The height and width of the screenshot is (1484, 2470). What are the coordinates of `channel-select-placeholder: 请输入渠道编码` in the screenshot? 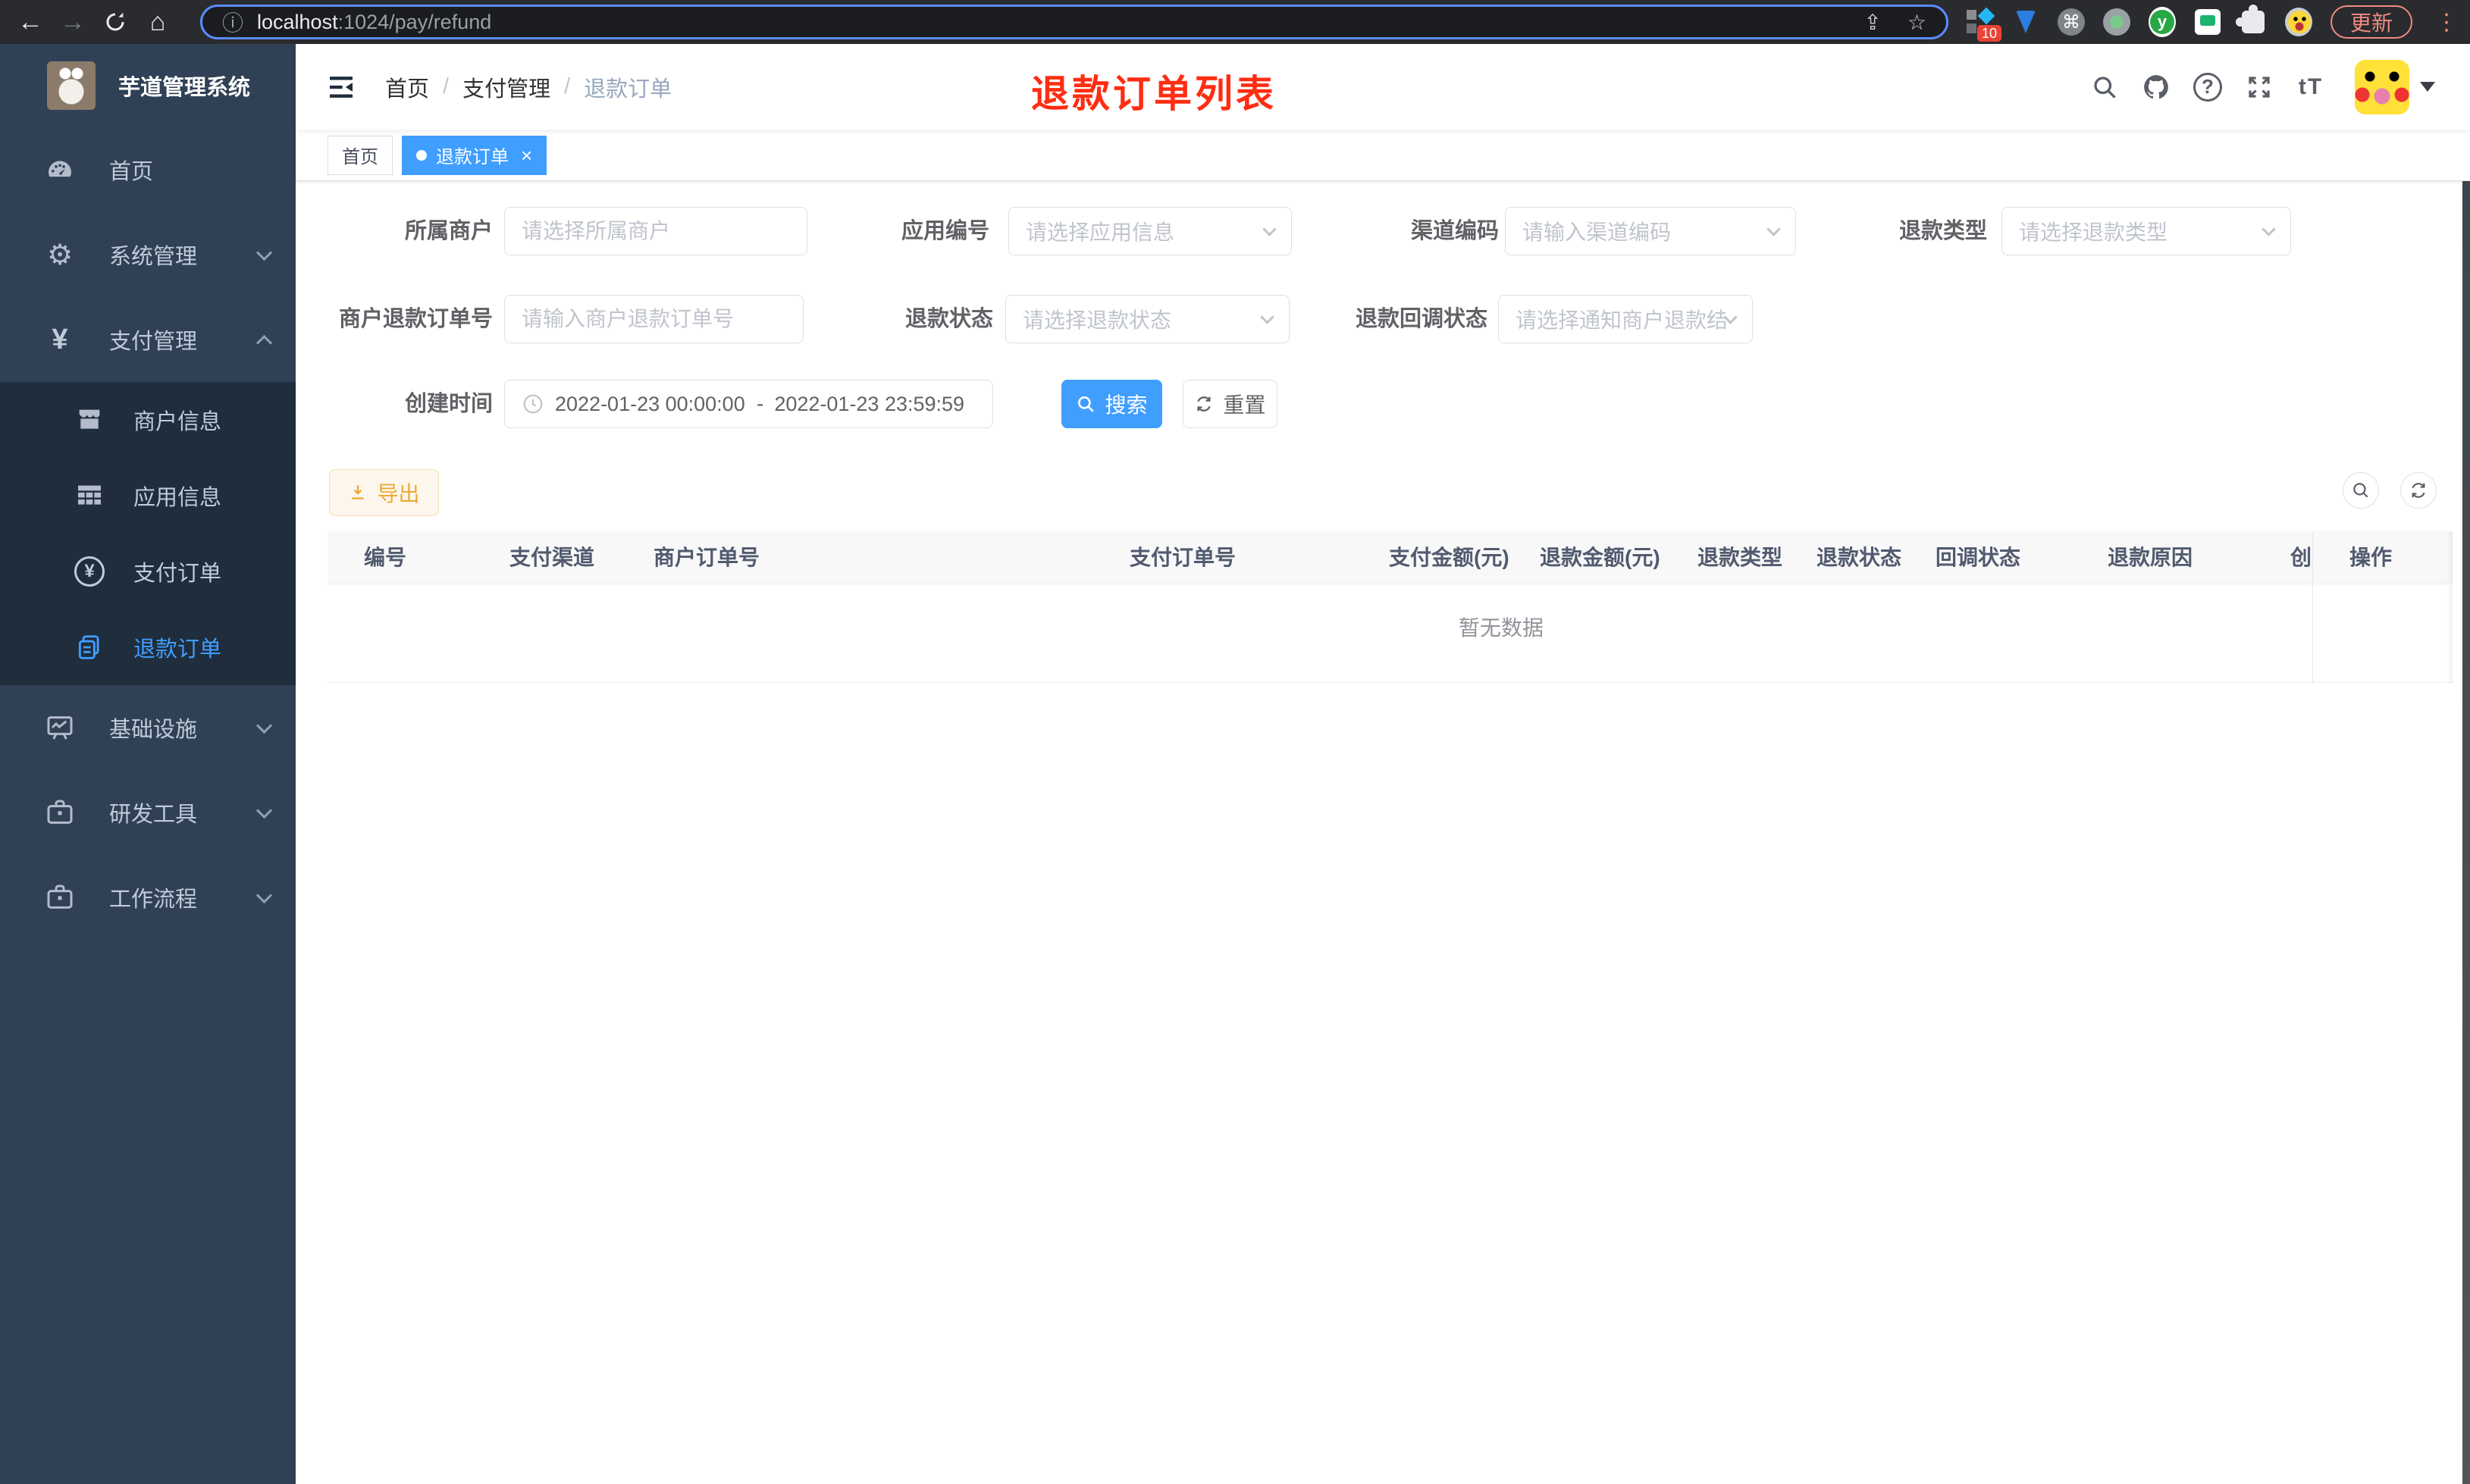 It's located at (1597, 232).